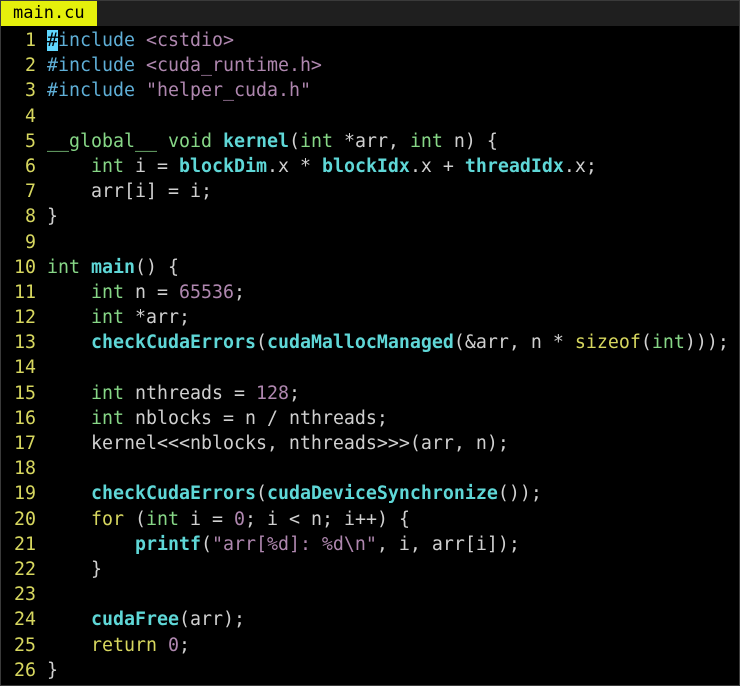  Describe the element at coordinates (206, 292) in the screenshot. I see `code-token: 65536` at that location.